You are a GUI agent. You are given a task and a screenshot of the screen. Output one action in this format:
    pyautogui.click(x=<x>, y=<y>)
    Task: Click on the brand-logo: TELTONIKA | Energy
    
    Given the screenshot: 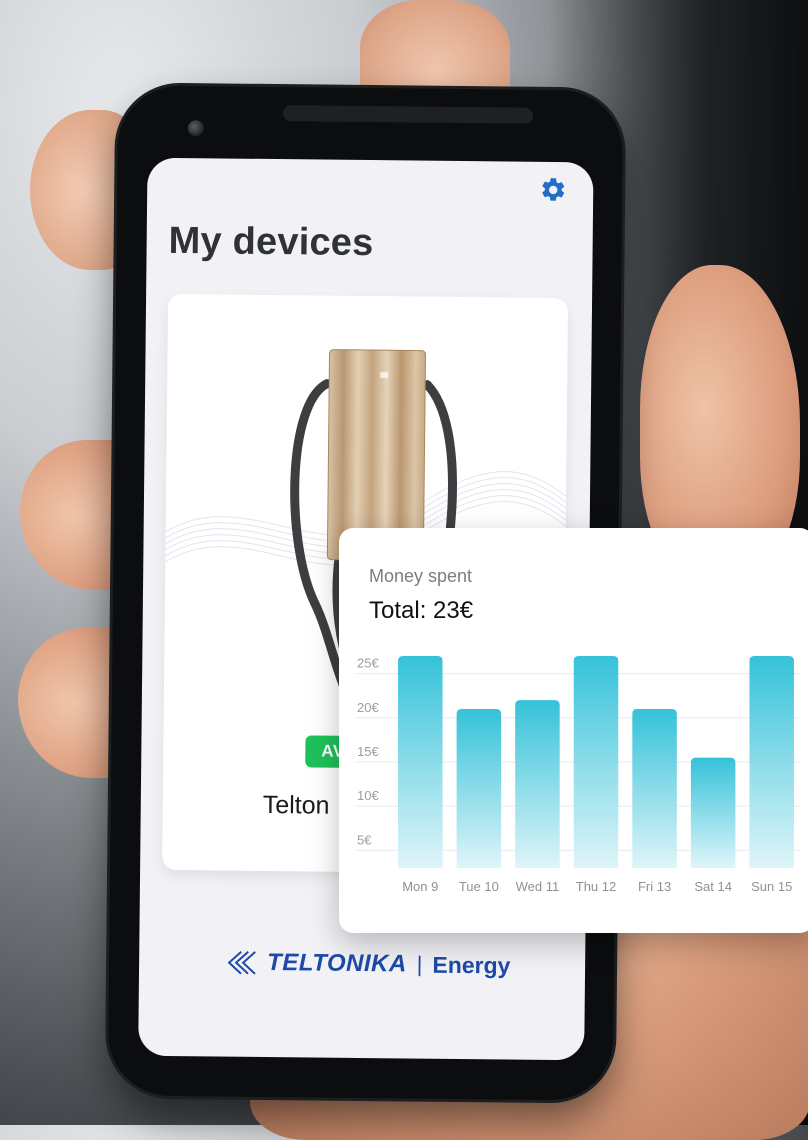 What is the action you would take?
    pyautogui.click(x=366, y=964)
    